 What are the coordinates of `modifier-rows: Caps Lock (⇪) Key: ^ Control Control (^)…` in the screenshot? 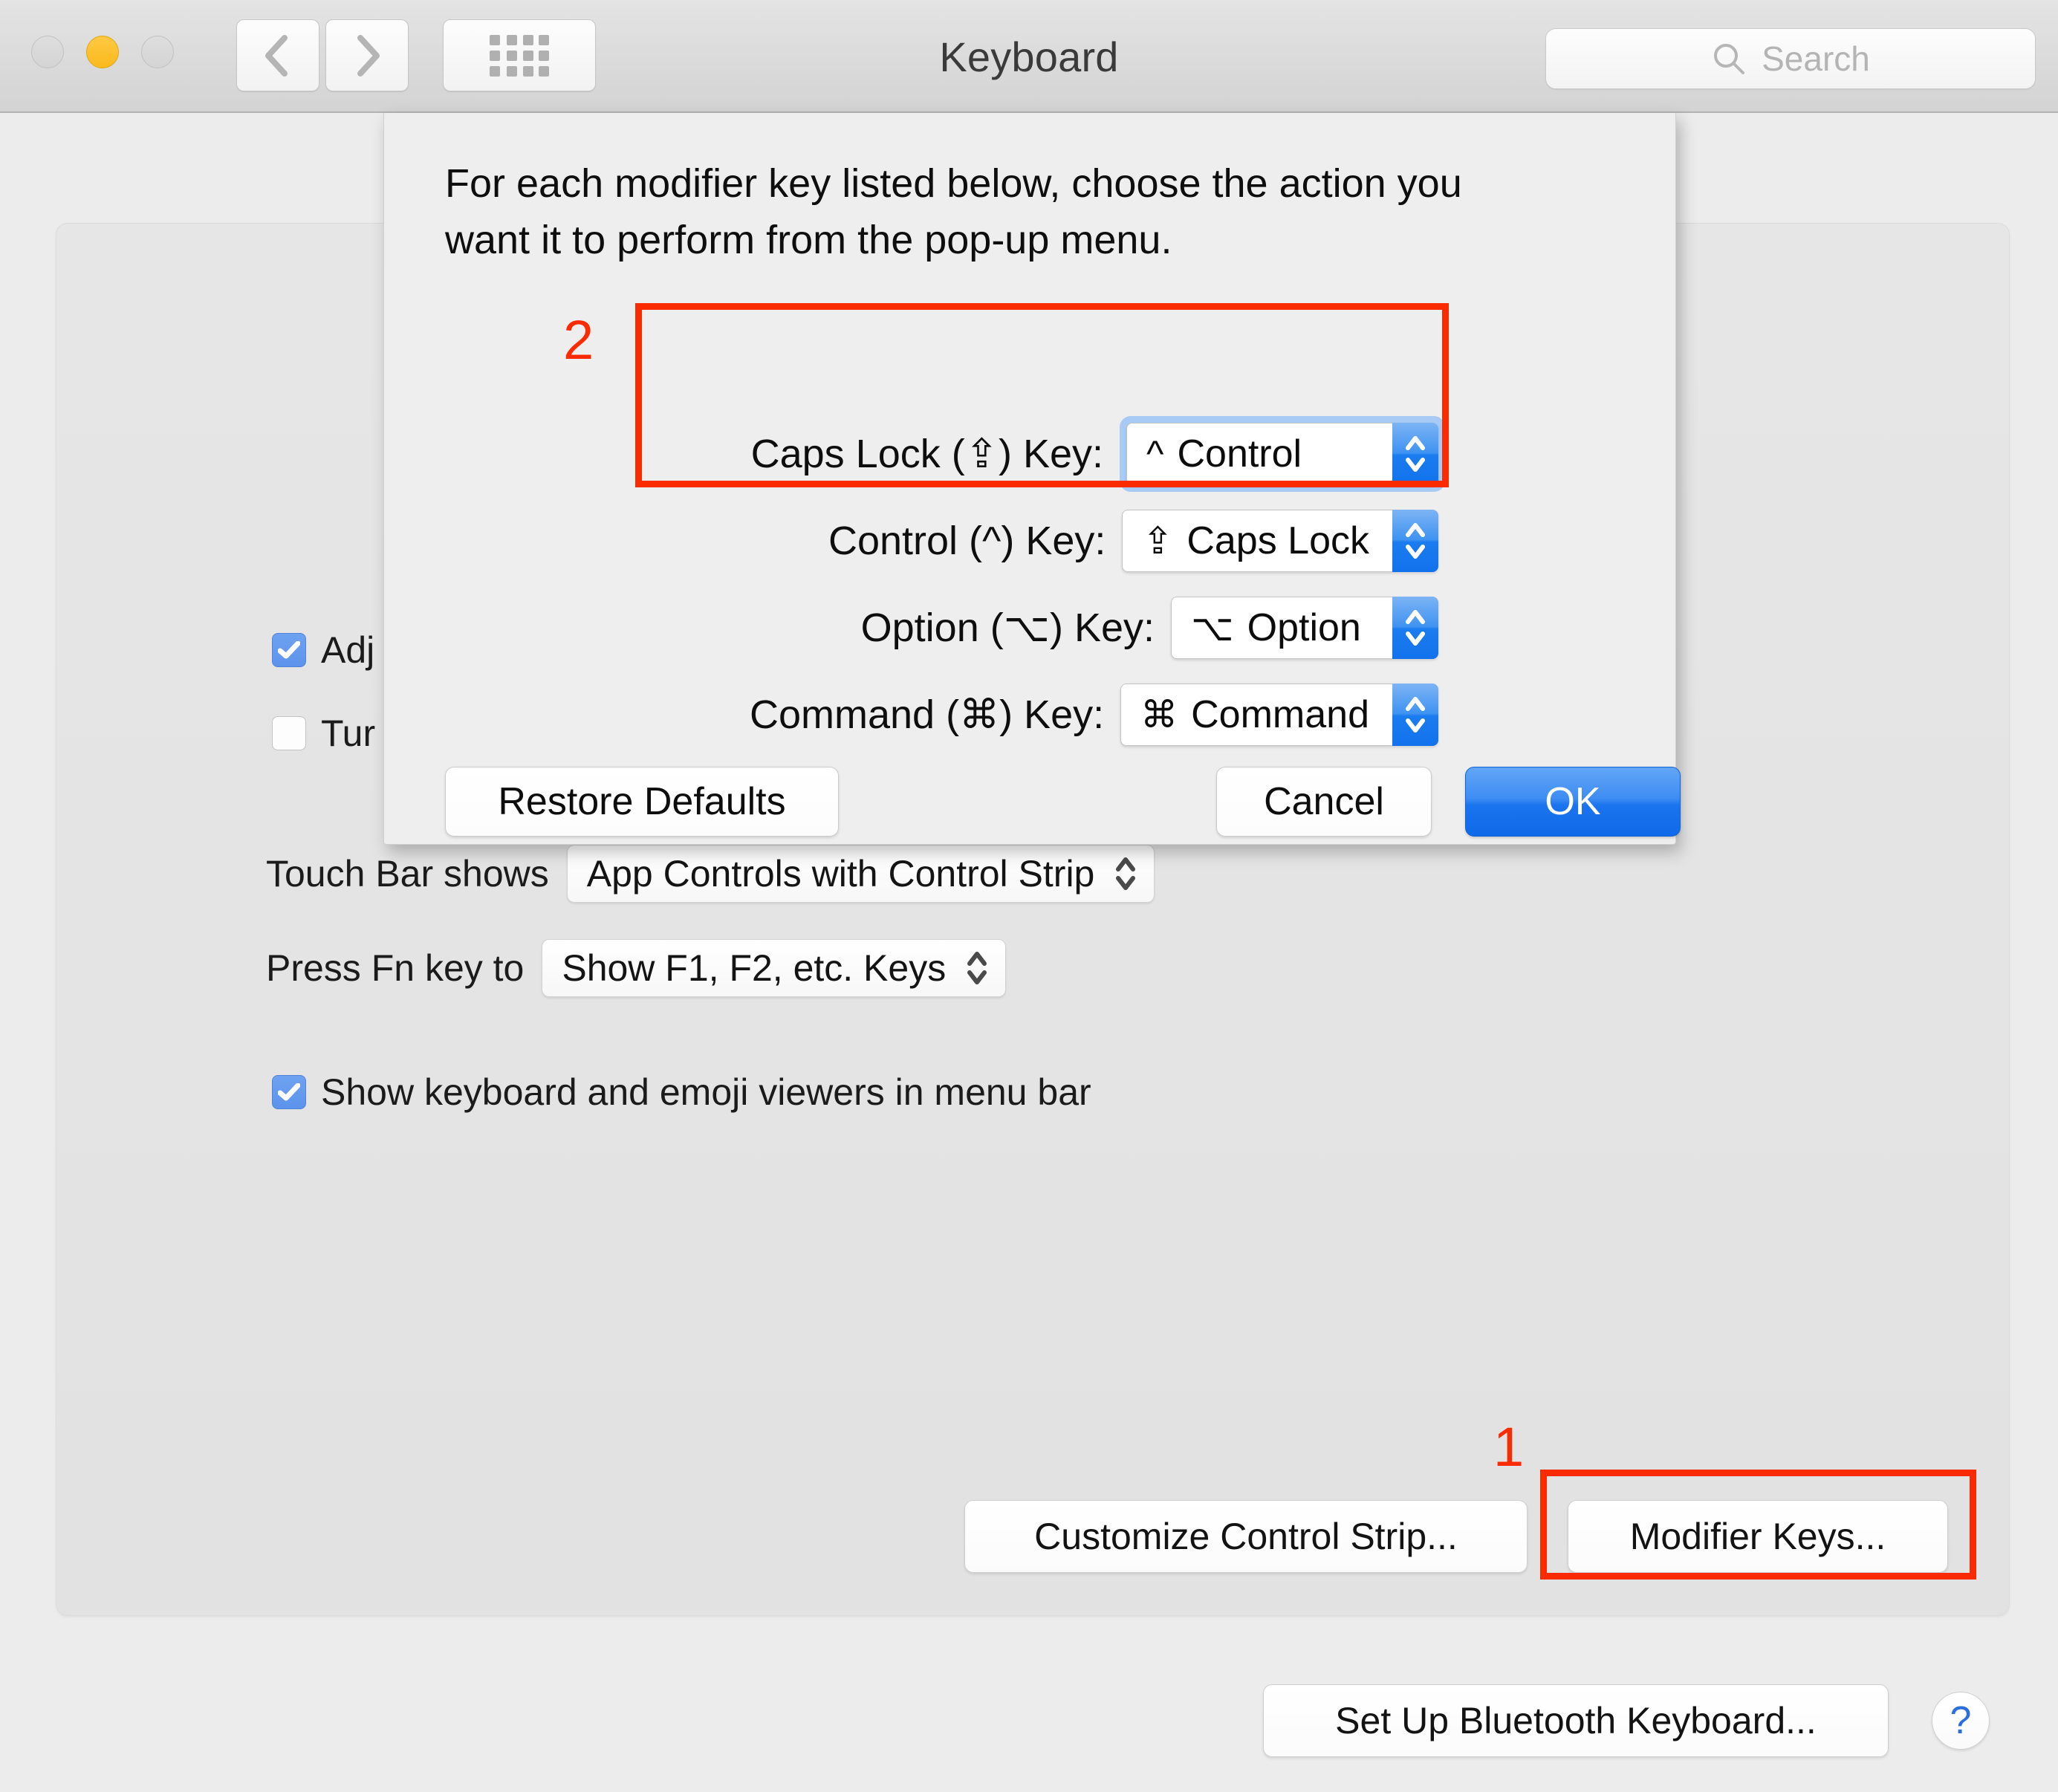 It's located at (1030, 584).